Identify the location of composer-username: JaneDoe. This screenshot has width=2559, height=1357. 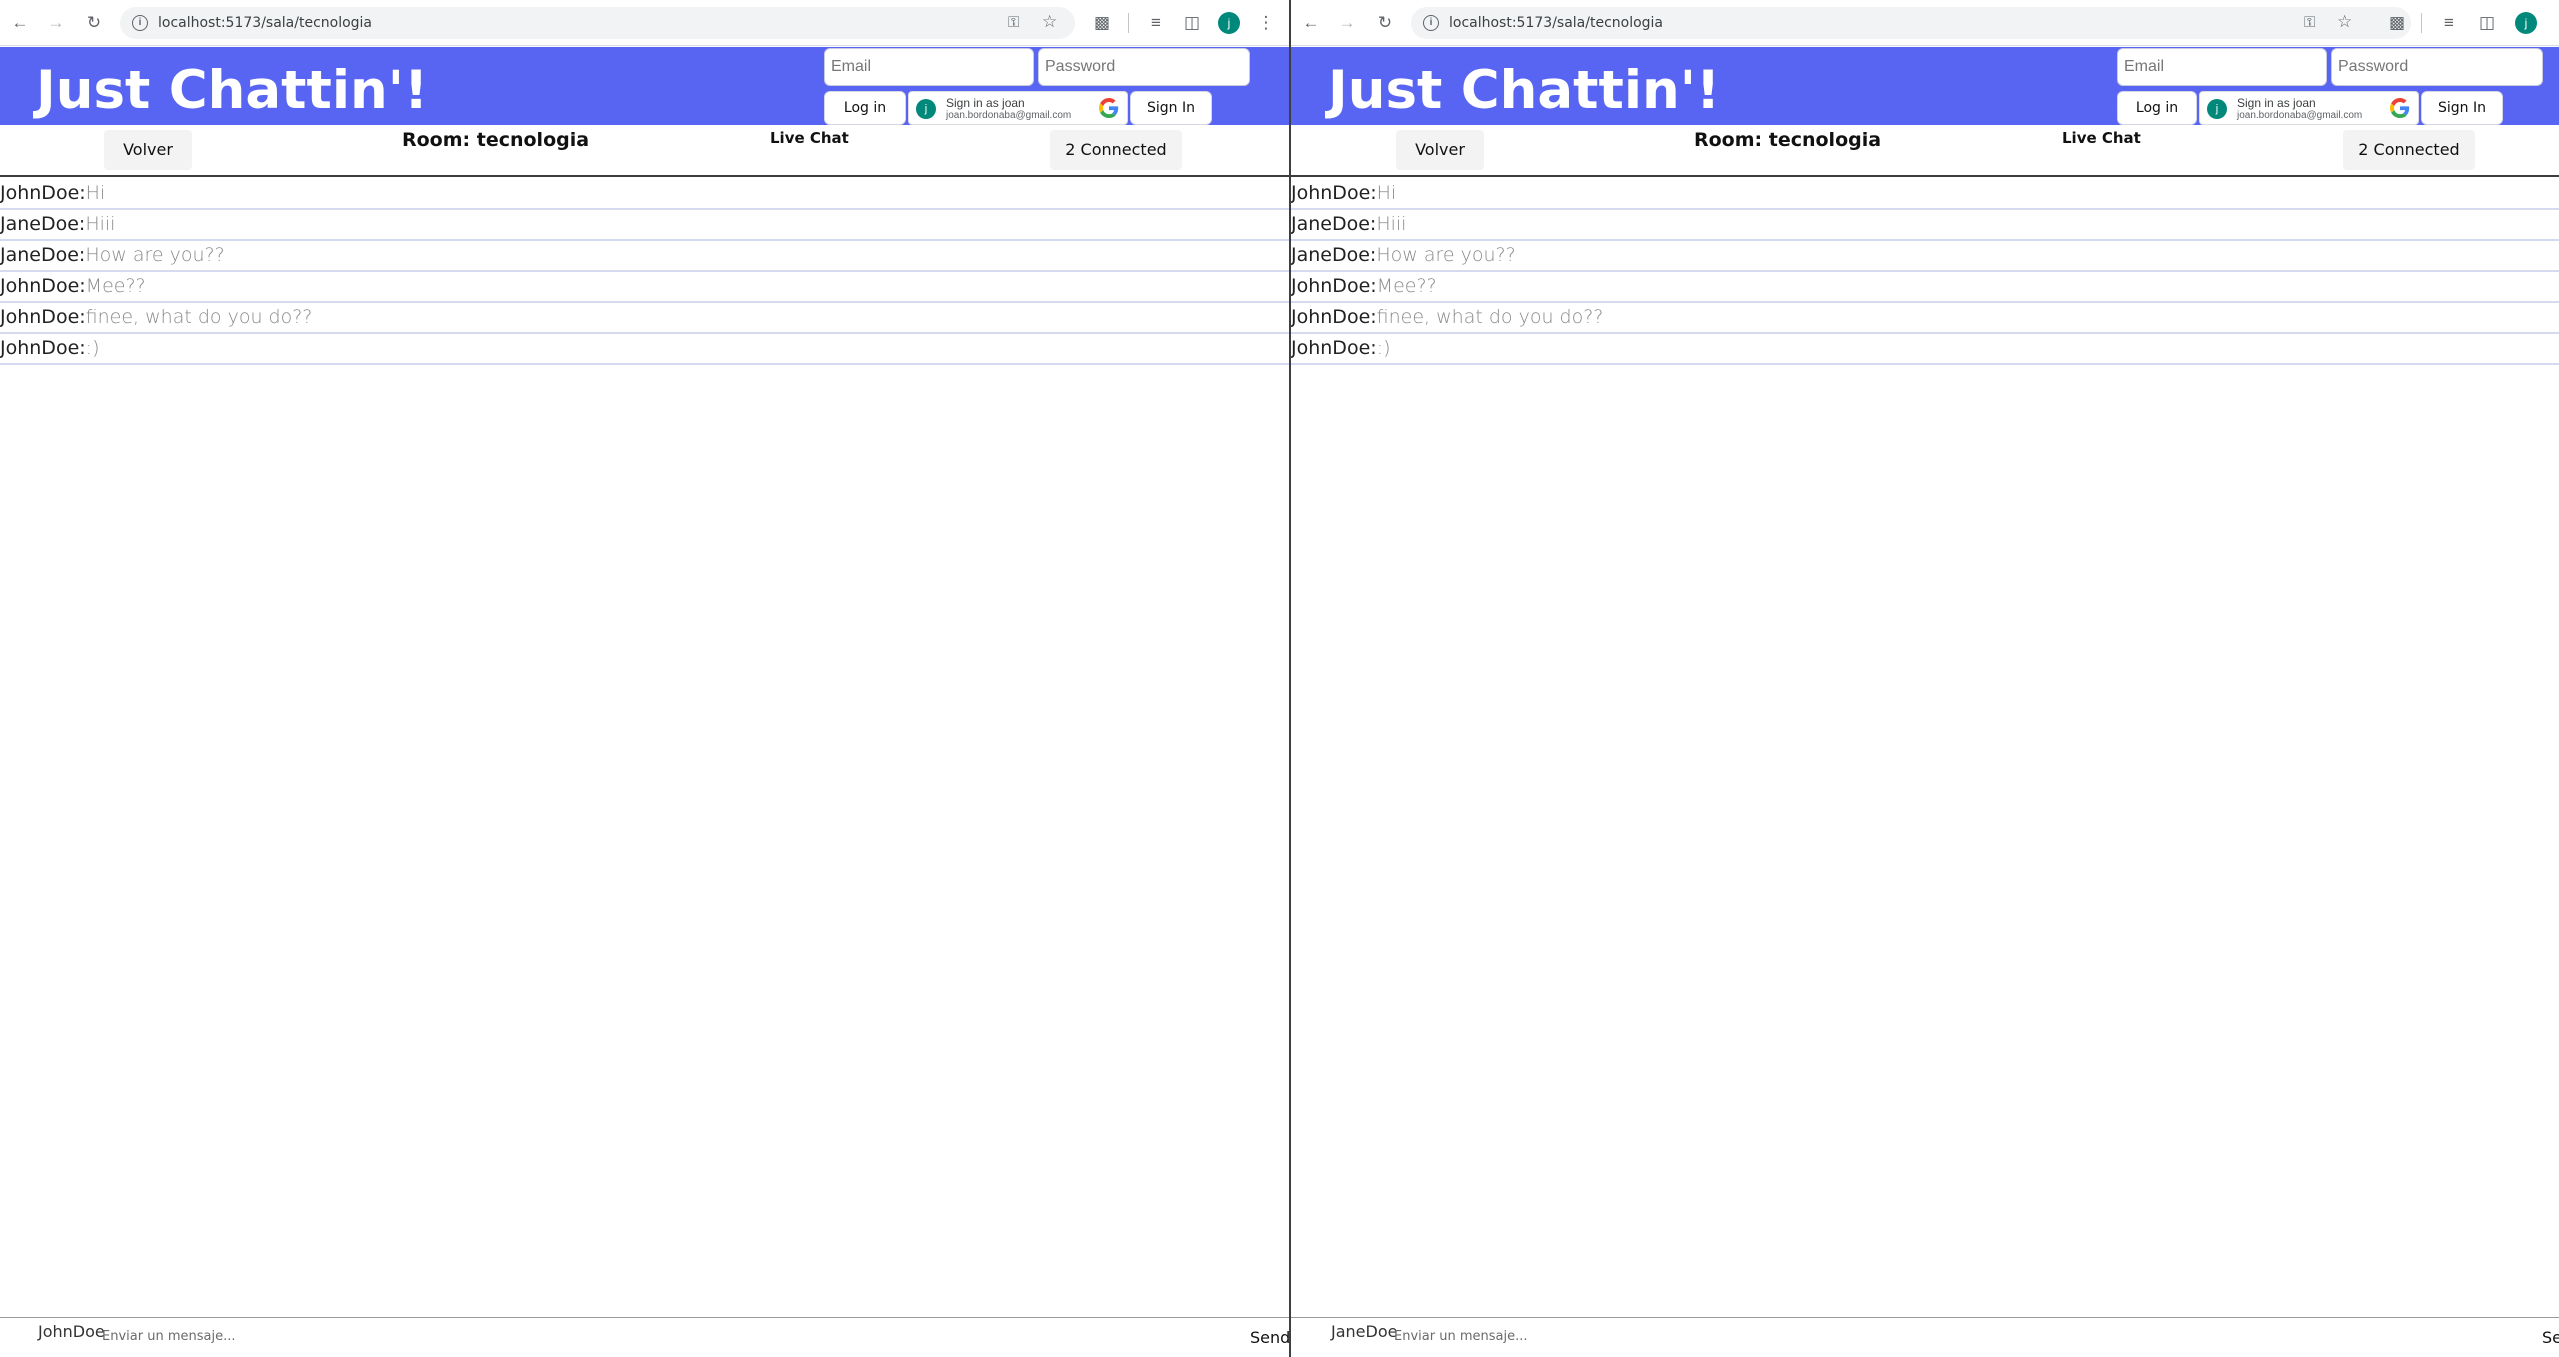
(1364, 1331).